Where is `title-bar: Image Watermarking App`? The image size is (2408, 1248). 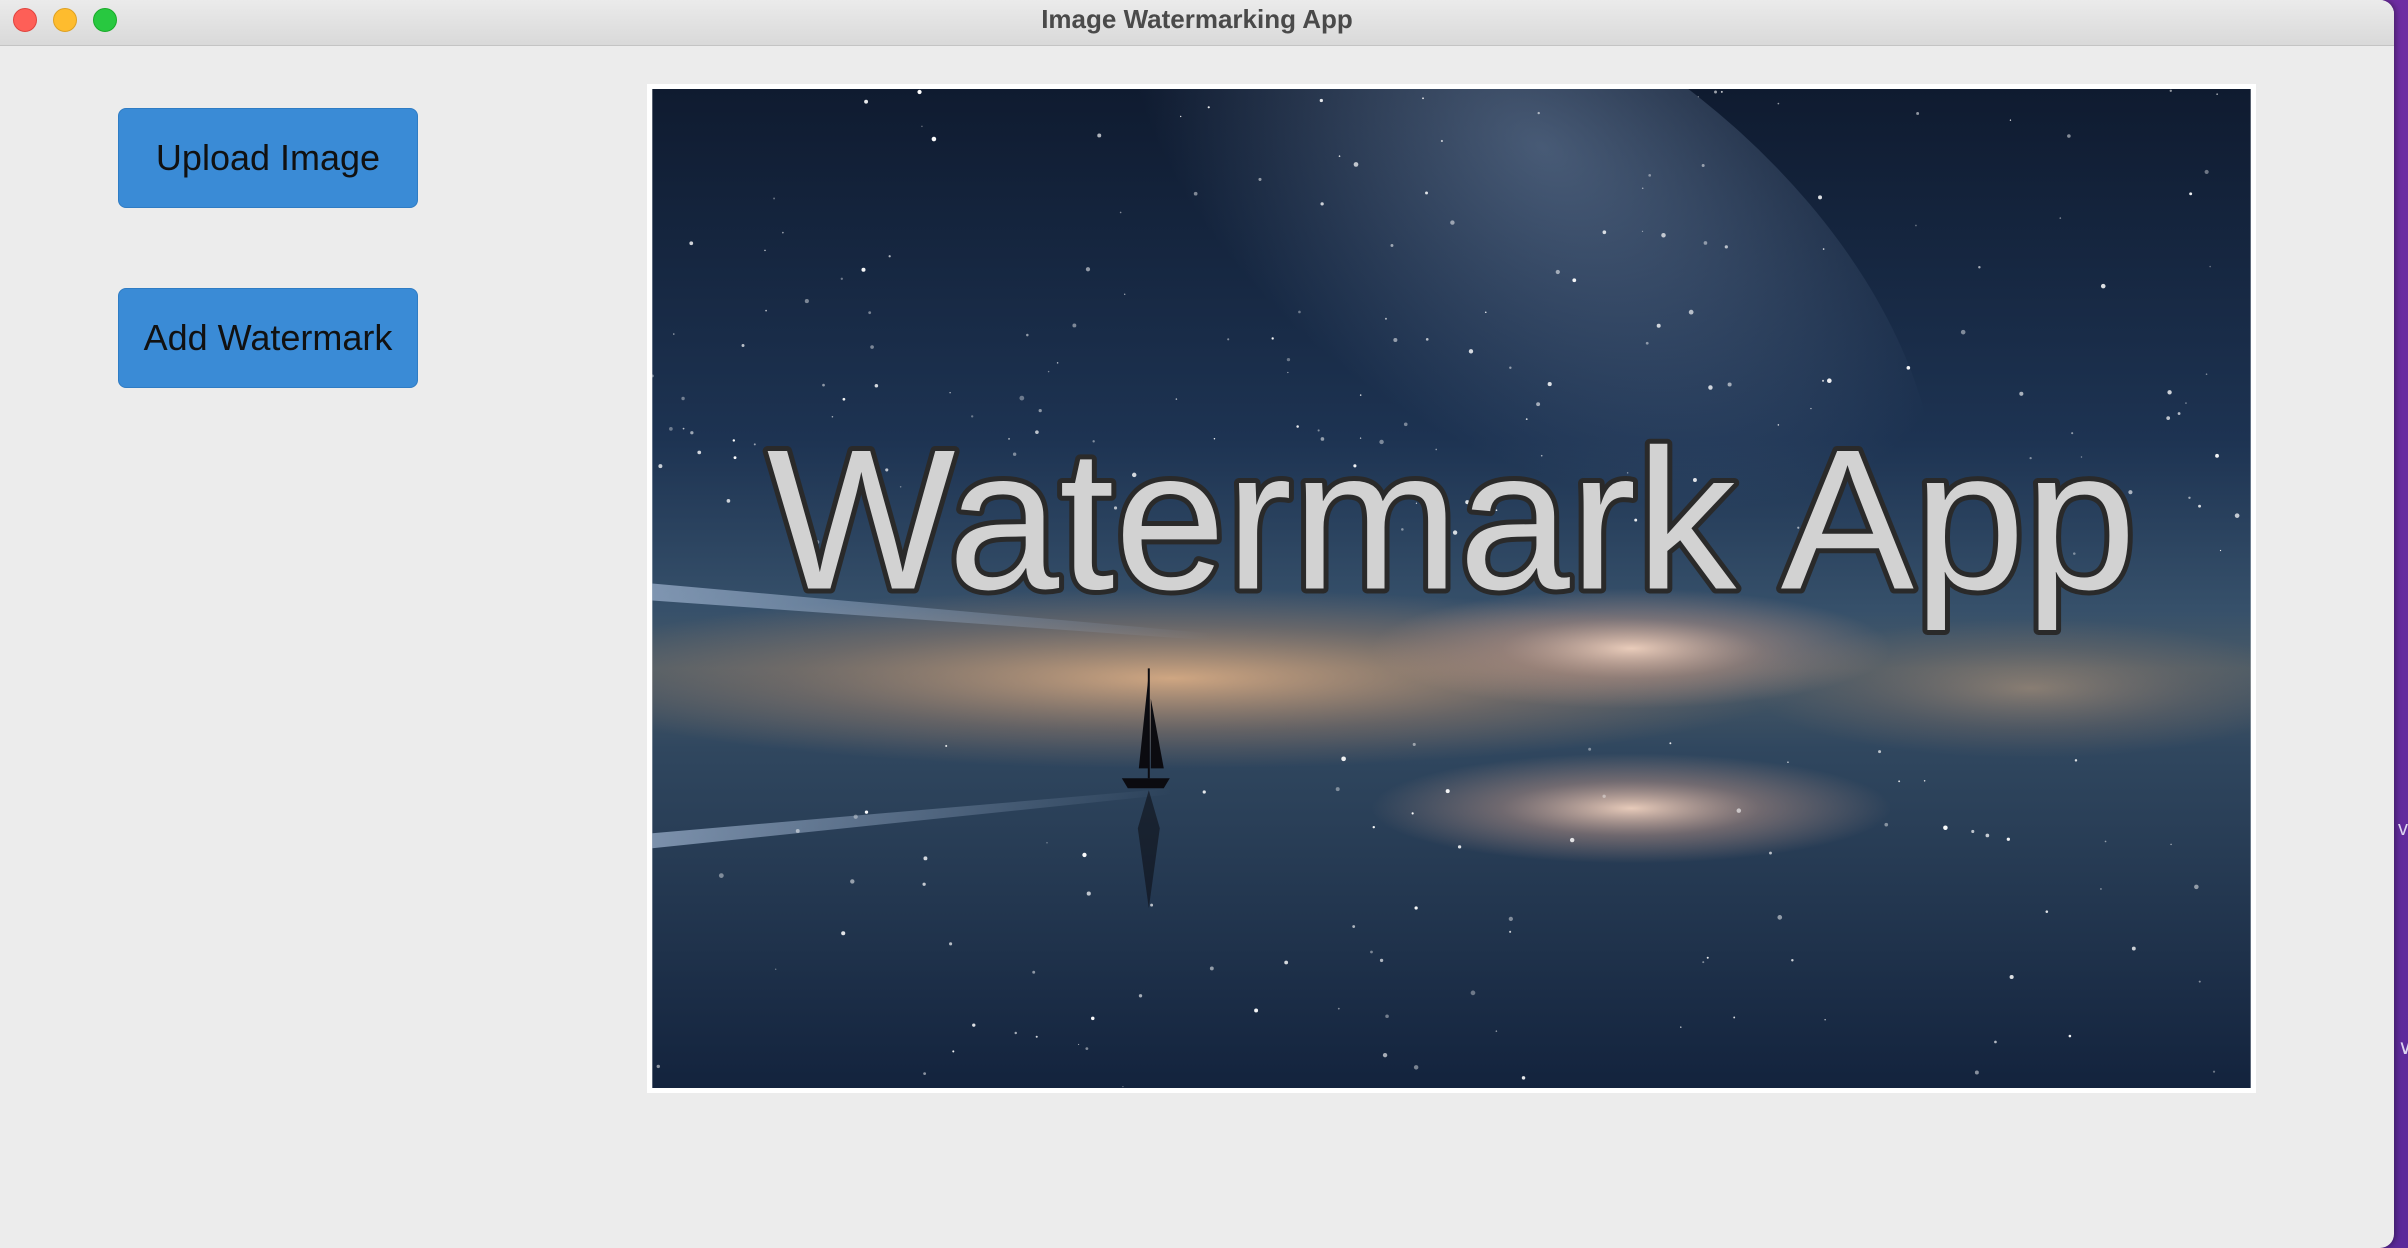
title-bar: Image Watermarking App is located at coordinates (1197, 23).